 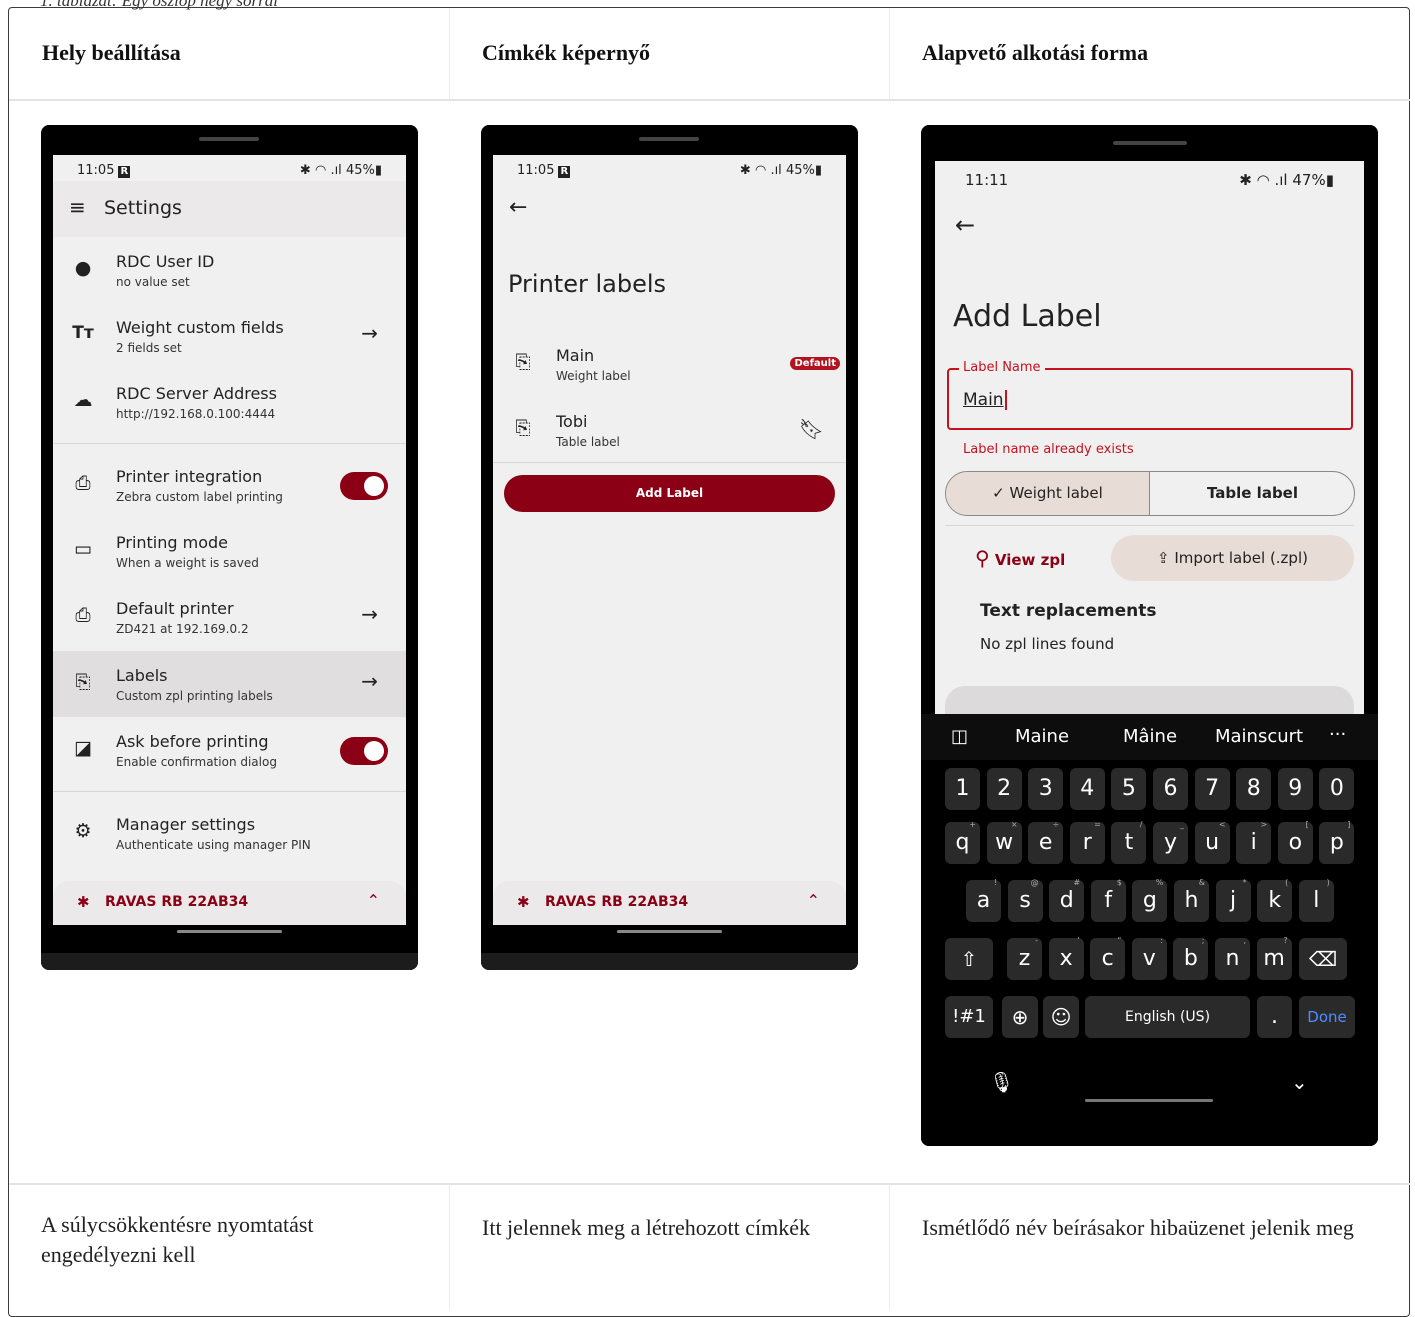 I want to click on key-number: 6, so click(x=1170, y=789).